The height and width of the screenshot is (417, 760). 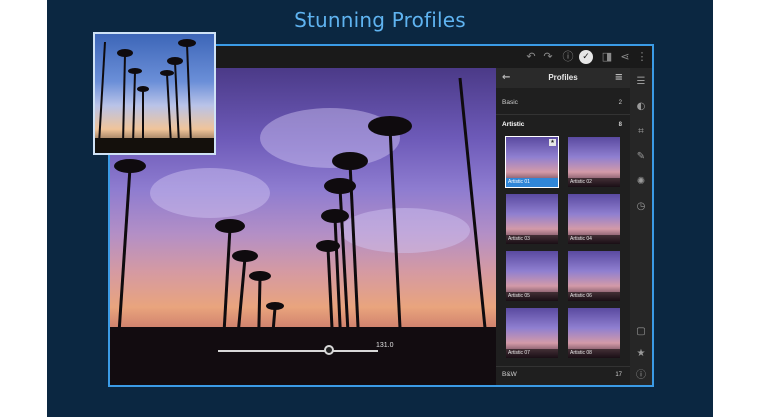 What do you see at coordinates (563, 125) in the screenshot?
I see `group-artistic: Artistic 8` at bounding box center [563, 125].